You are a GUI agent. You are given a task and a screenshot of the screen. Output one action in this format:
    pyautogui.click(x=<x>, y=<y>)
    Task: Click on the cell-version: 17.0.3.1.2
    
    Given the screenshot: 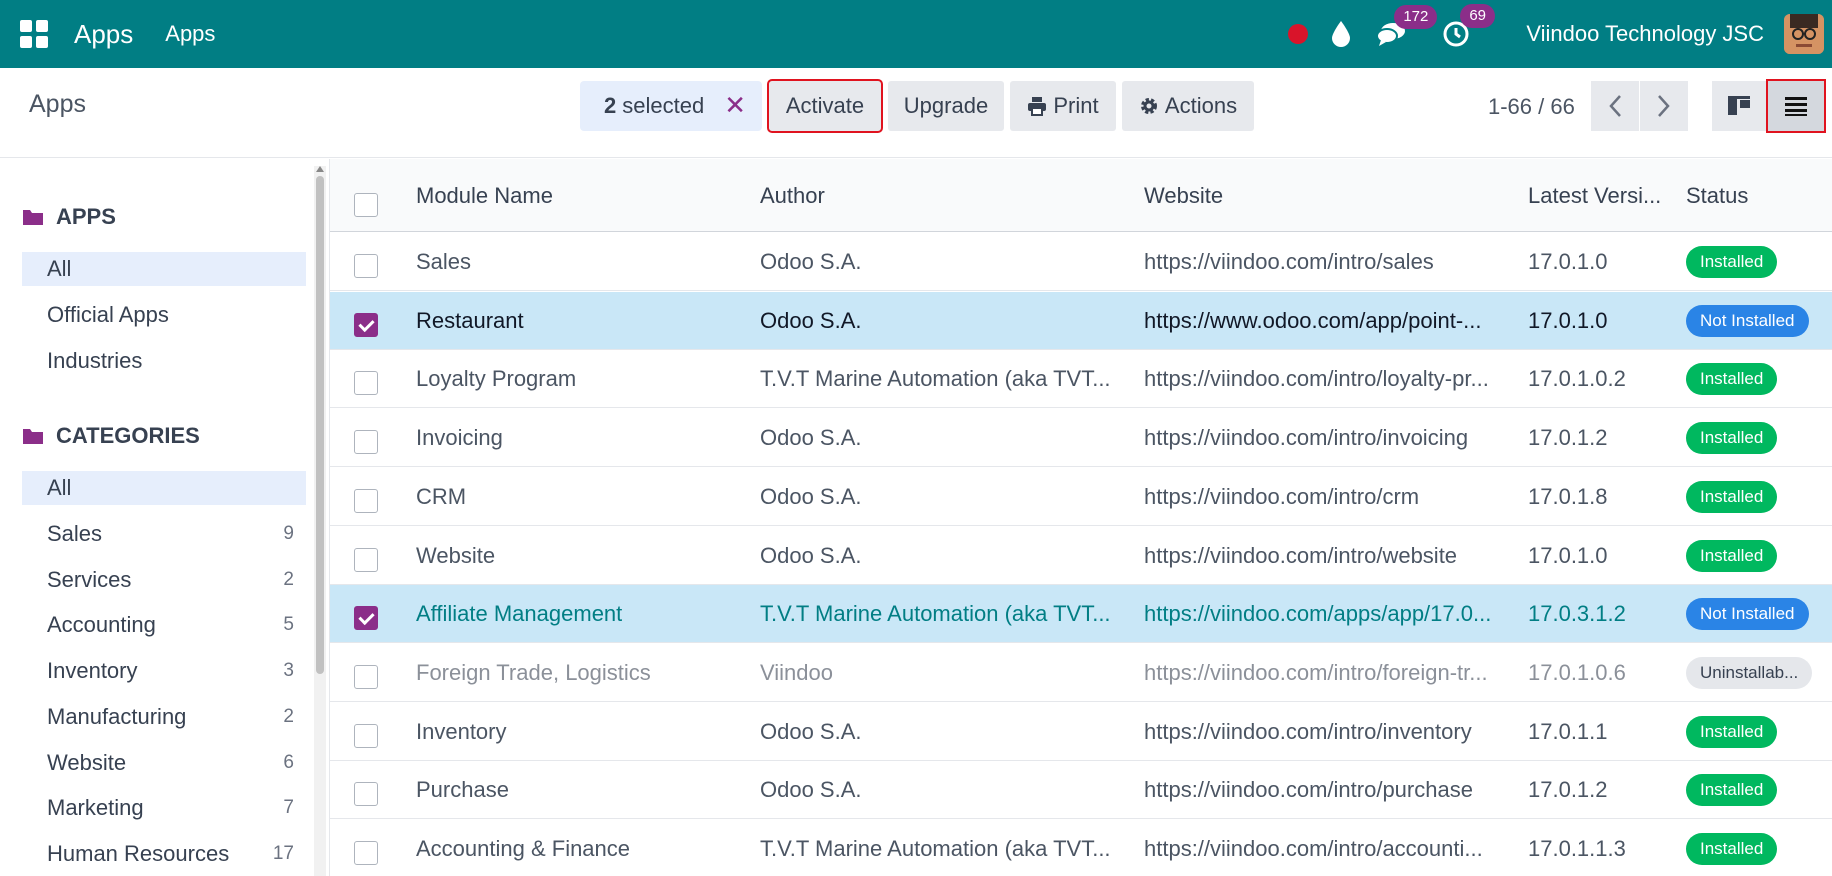 What is the action you would take?
    pyautogui.click(x=1577, y=613)
    